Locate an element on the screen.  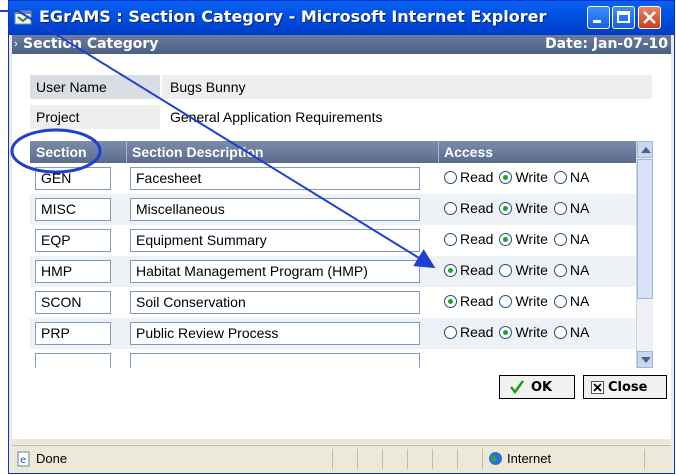
close-button: Close is located at coordinates (625, 387).